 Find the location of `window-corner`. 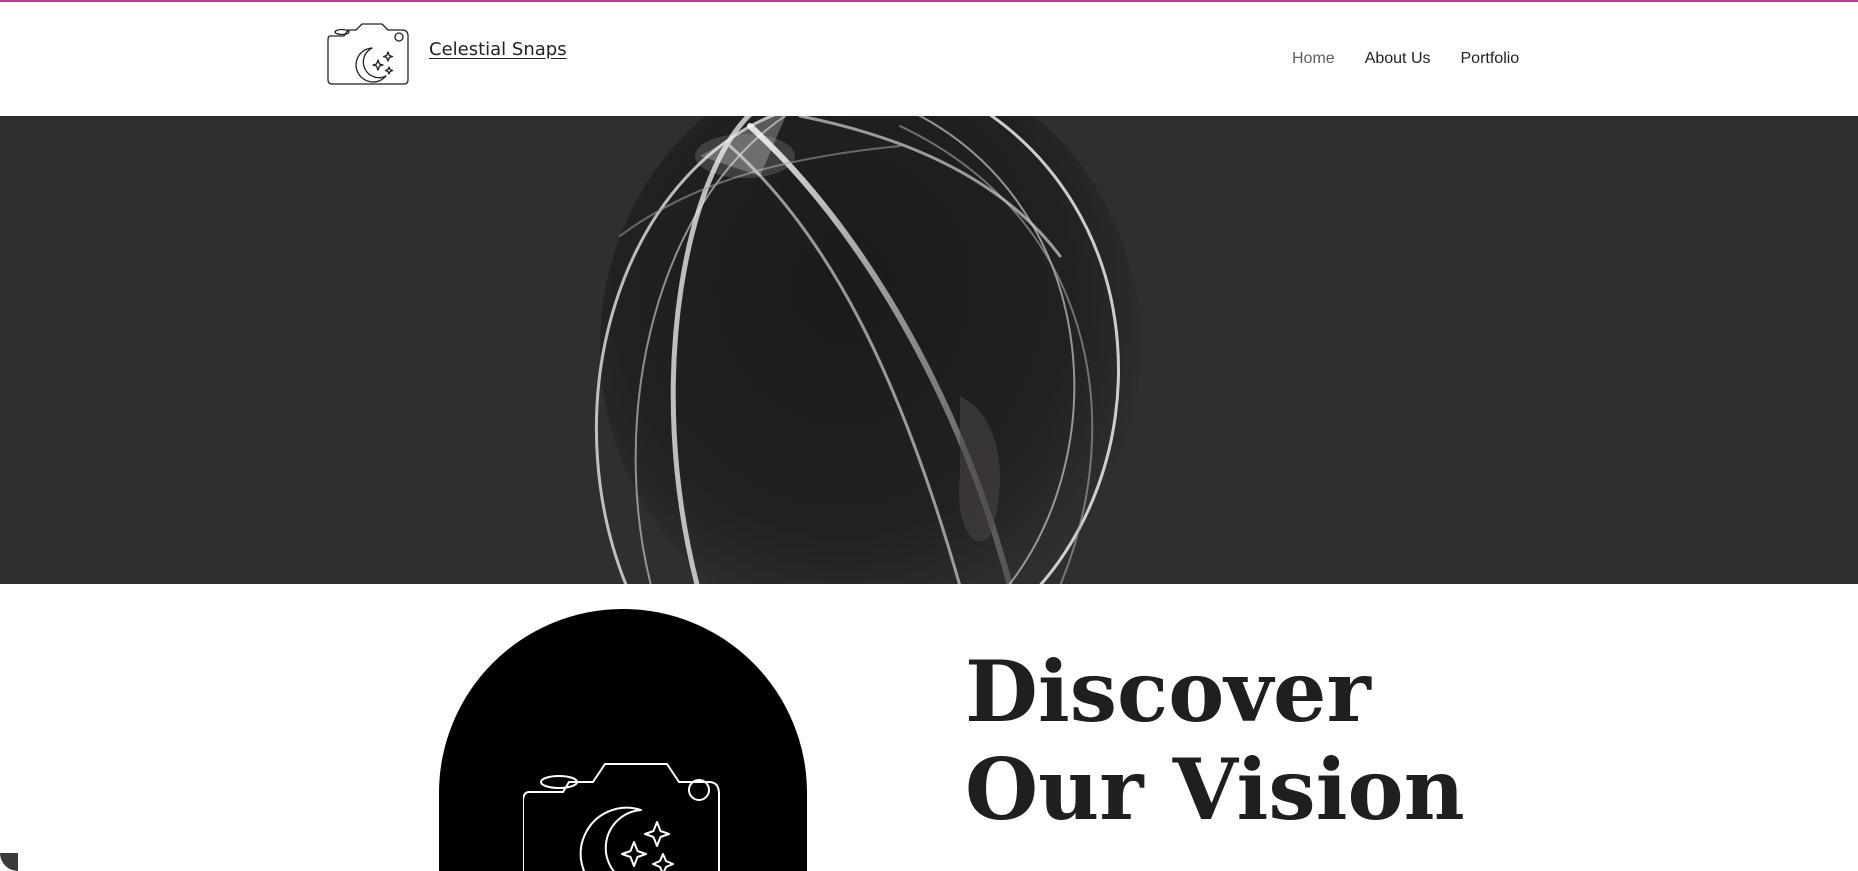

window-corner is located at coordinates (9, 862).